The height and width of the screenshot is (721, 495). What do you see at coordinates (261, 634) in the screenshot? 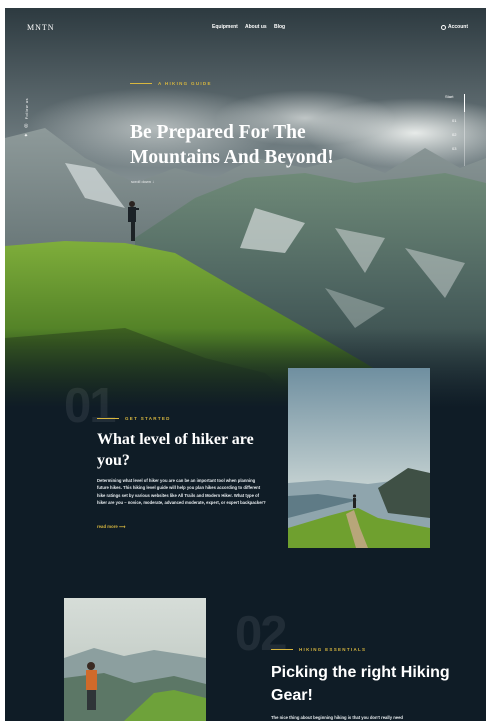
I see `section2-number: 02` at bounding box center [261, 634].